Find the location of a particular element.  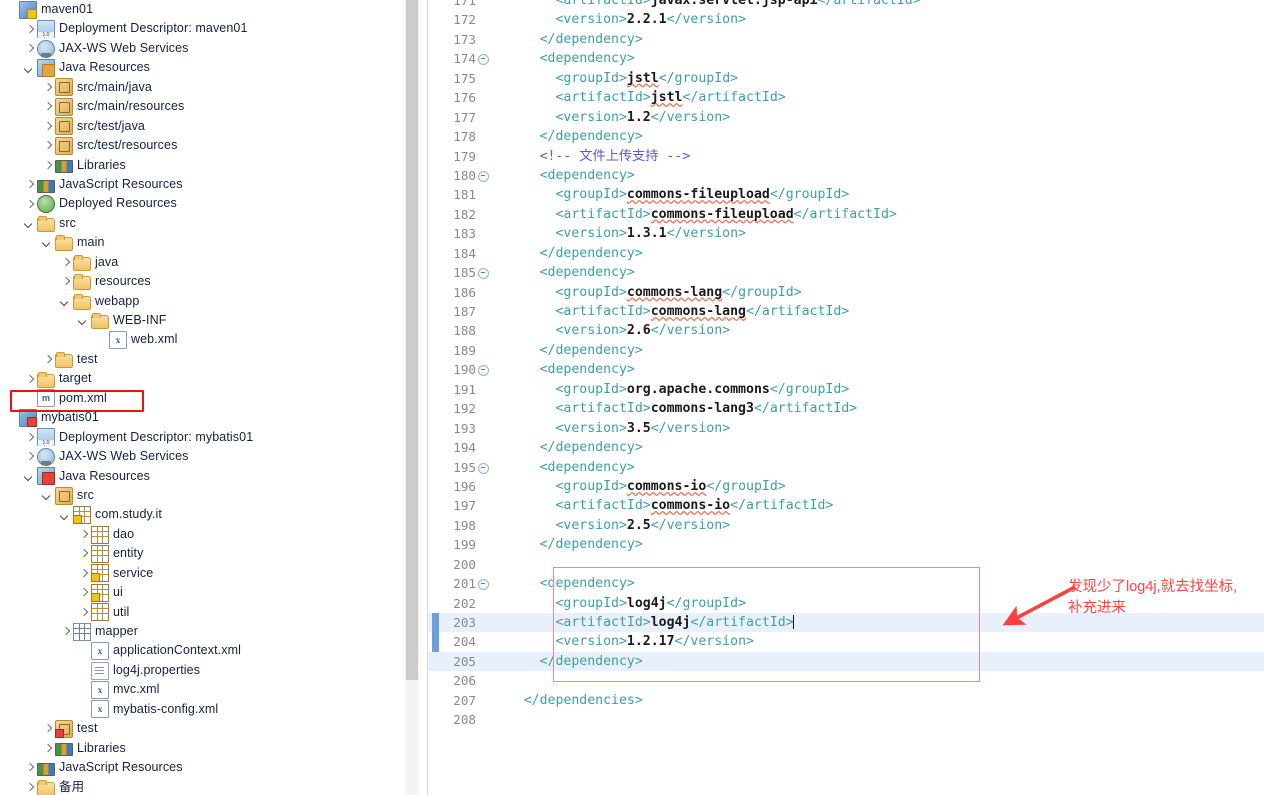

code-line: 177 <version>1.2</version> is located at coordinates (846, 117).